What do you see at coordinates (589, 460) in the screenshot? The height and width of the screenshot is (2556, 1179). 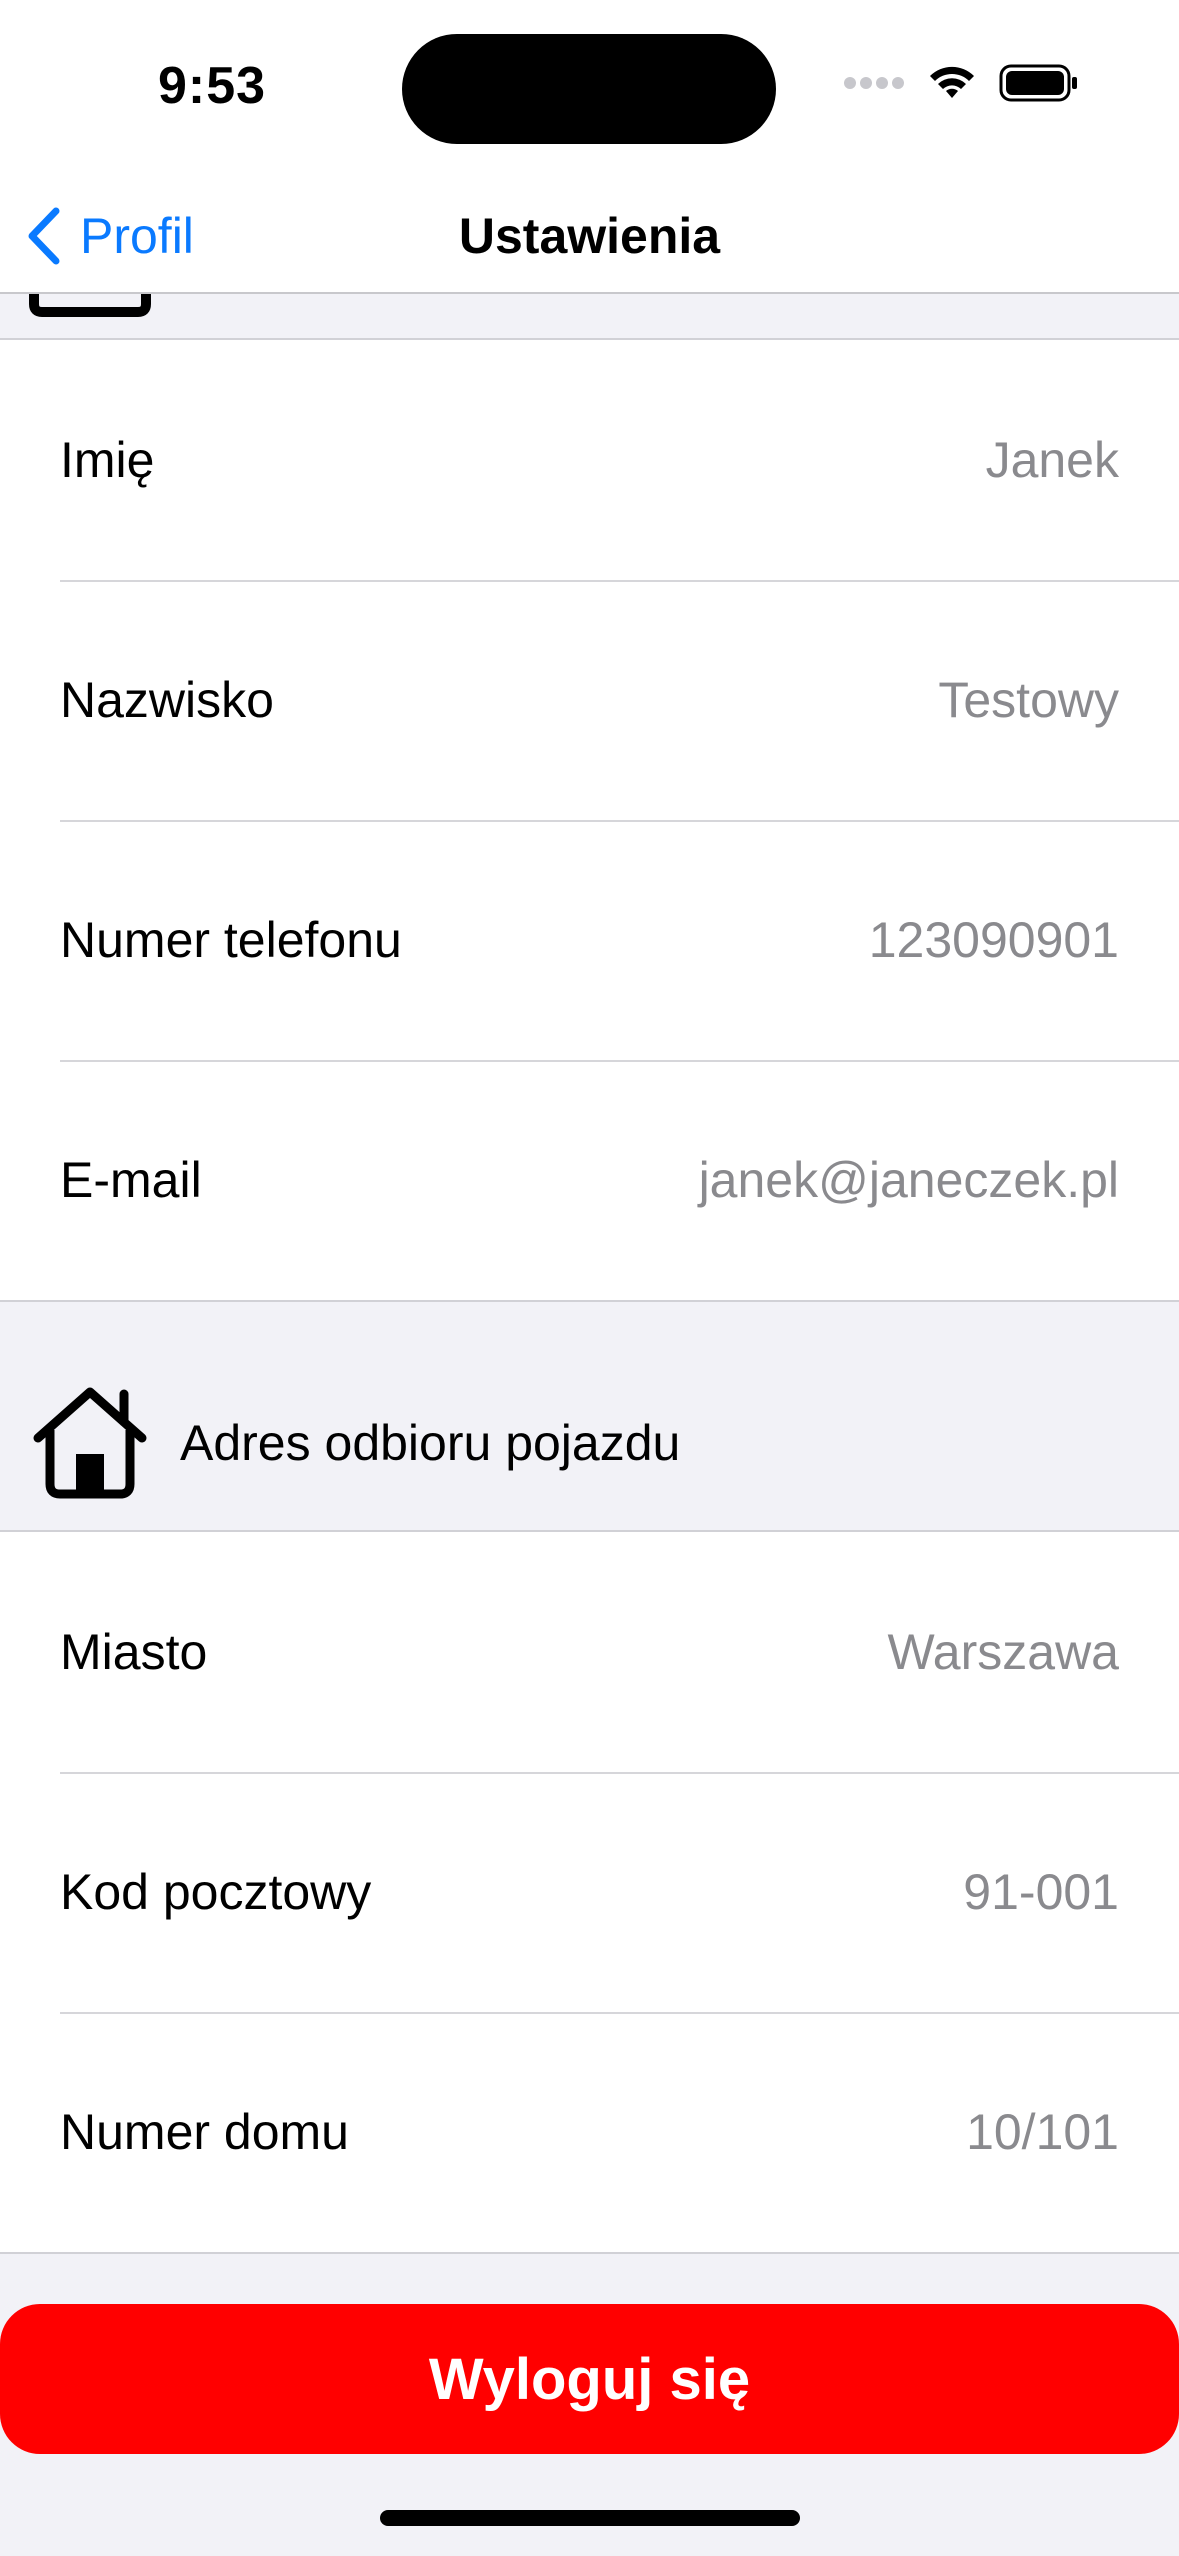 I see `first-name-row: Imię Janek` at bounding box center [589, 460].